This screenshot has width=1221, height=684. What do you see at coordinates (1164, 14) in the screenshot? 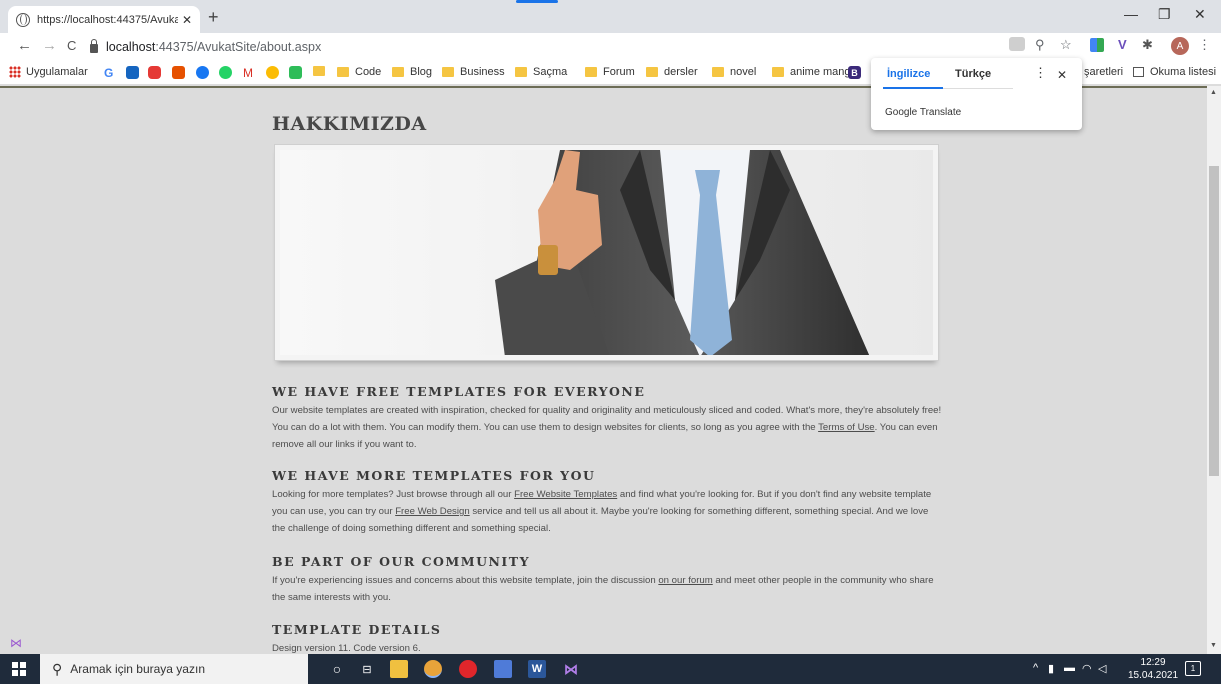
I see `restore-button: ❐` at bounding box center [1164, 14].